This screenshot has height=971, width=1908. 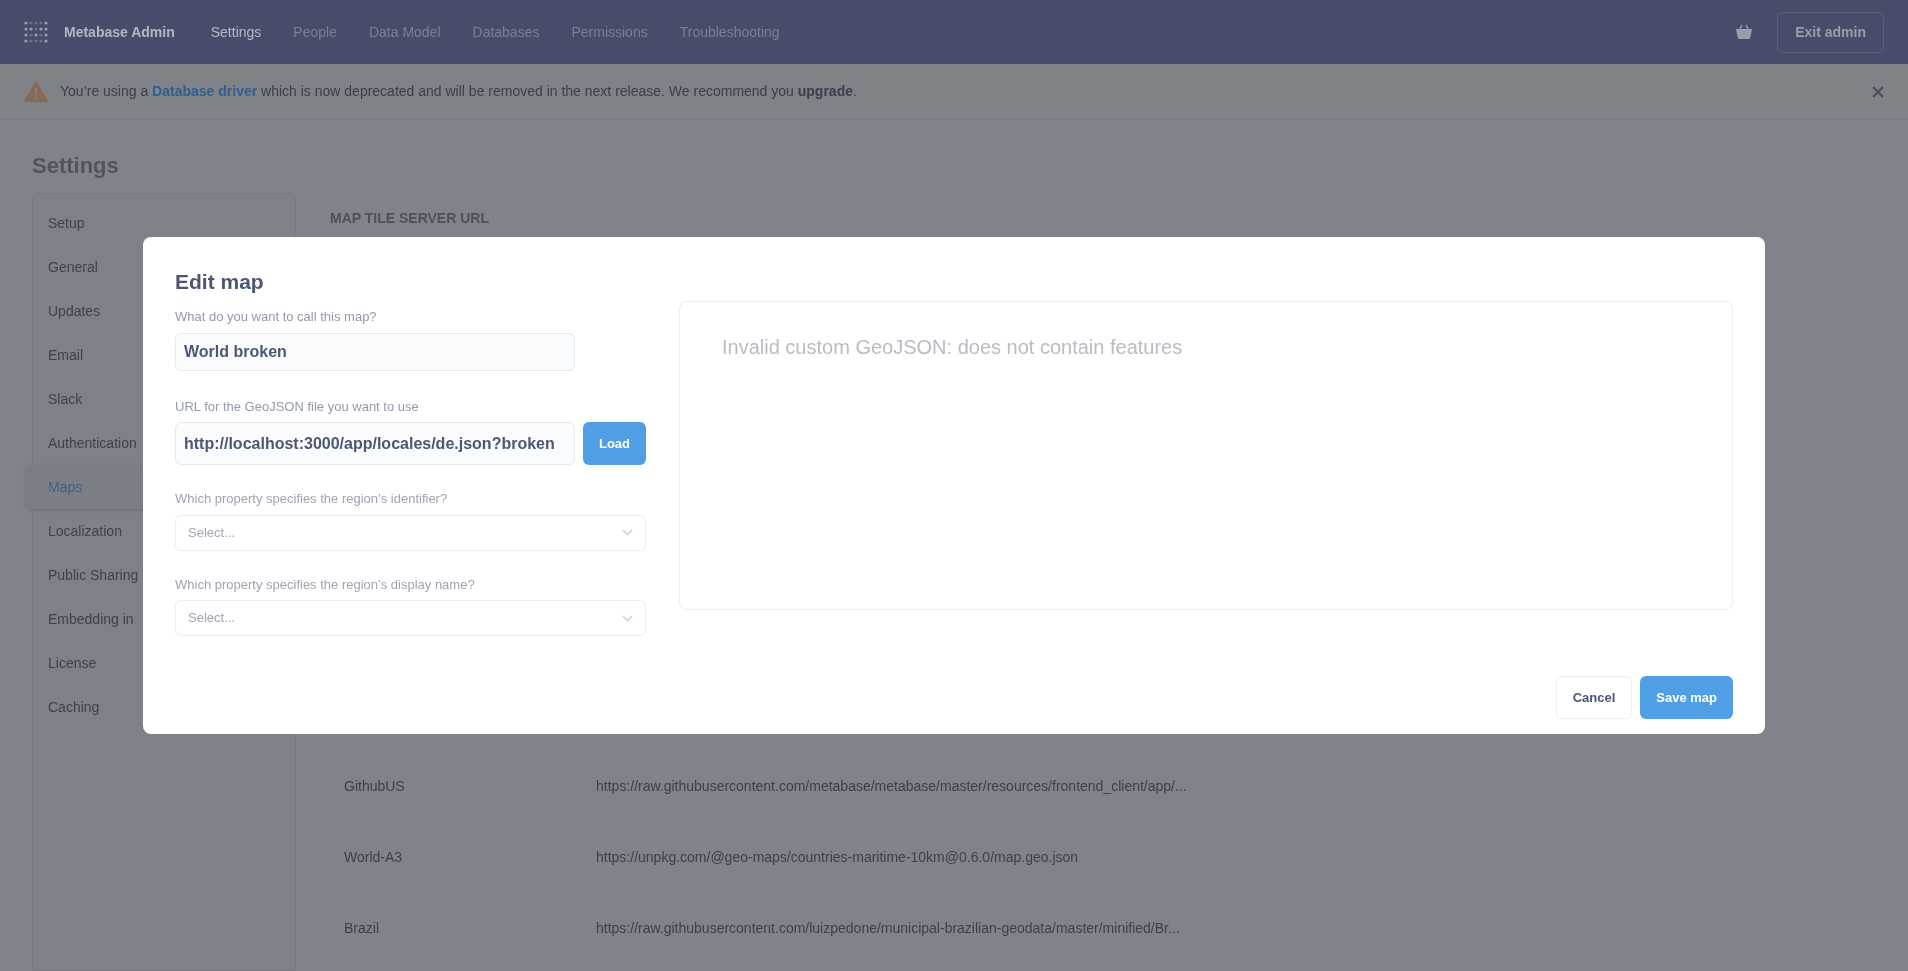 I want to click on field-label: Which property specifies the region’s display name?, so click(x=325, y=584).